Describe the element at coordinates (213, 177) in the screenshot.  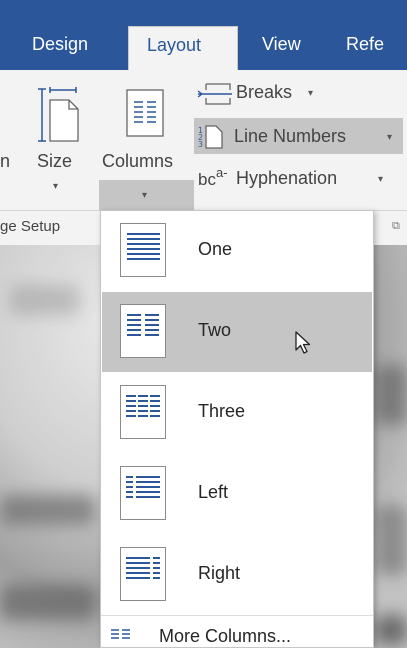
I see `hyphenation-icon: bca-` at that location.